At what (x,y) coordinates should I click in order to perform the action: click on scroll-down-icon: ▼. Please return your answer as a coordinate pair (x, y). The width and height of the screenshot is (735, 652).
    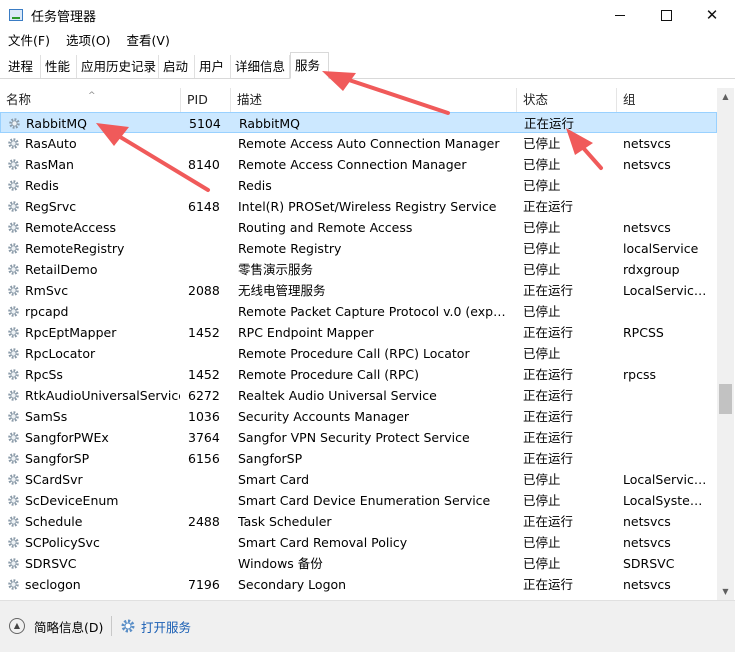
    Looking at the image, I should click on (725, 591).